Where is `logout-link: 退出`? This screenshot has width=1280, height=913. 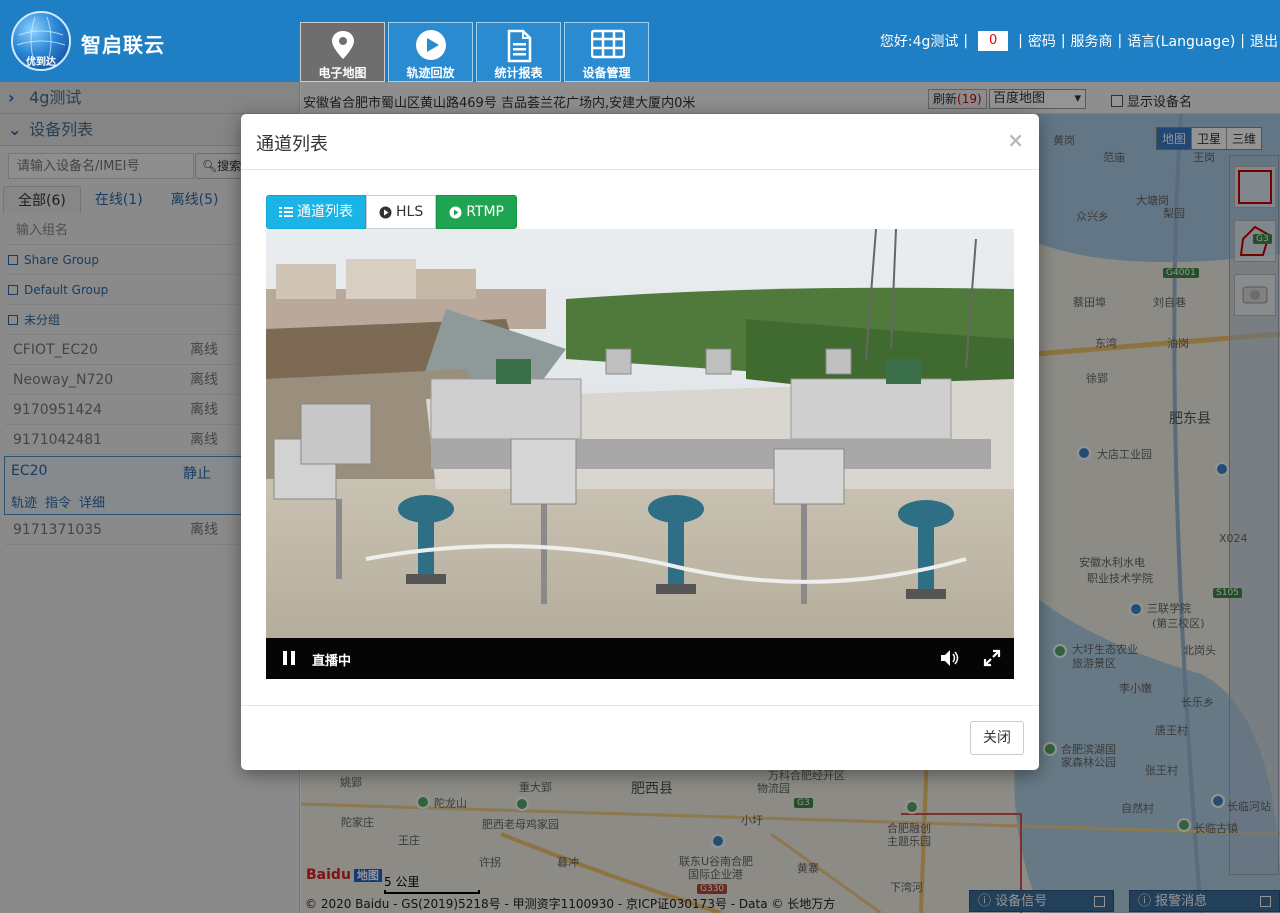
logout-link: 退出 is located at coordinates (1264, 41).